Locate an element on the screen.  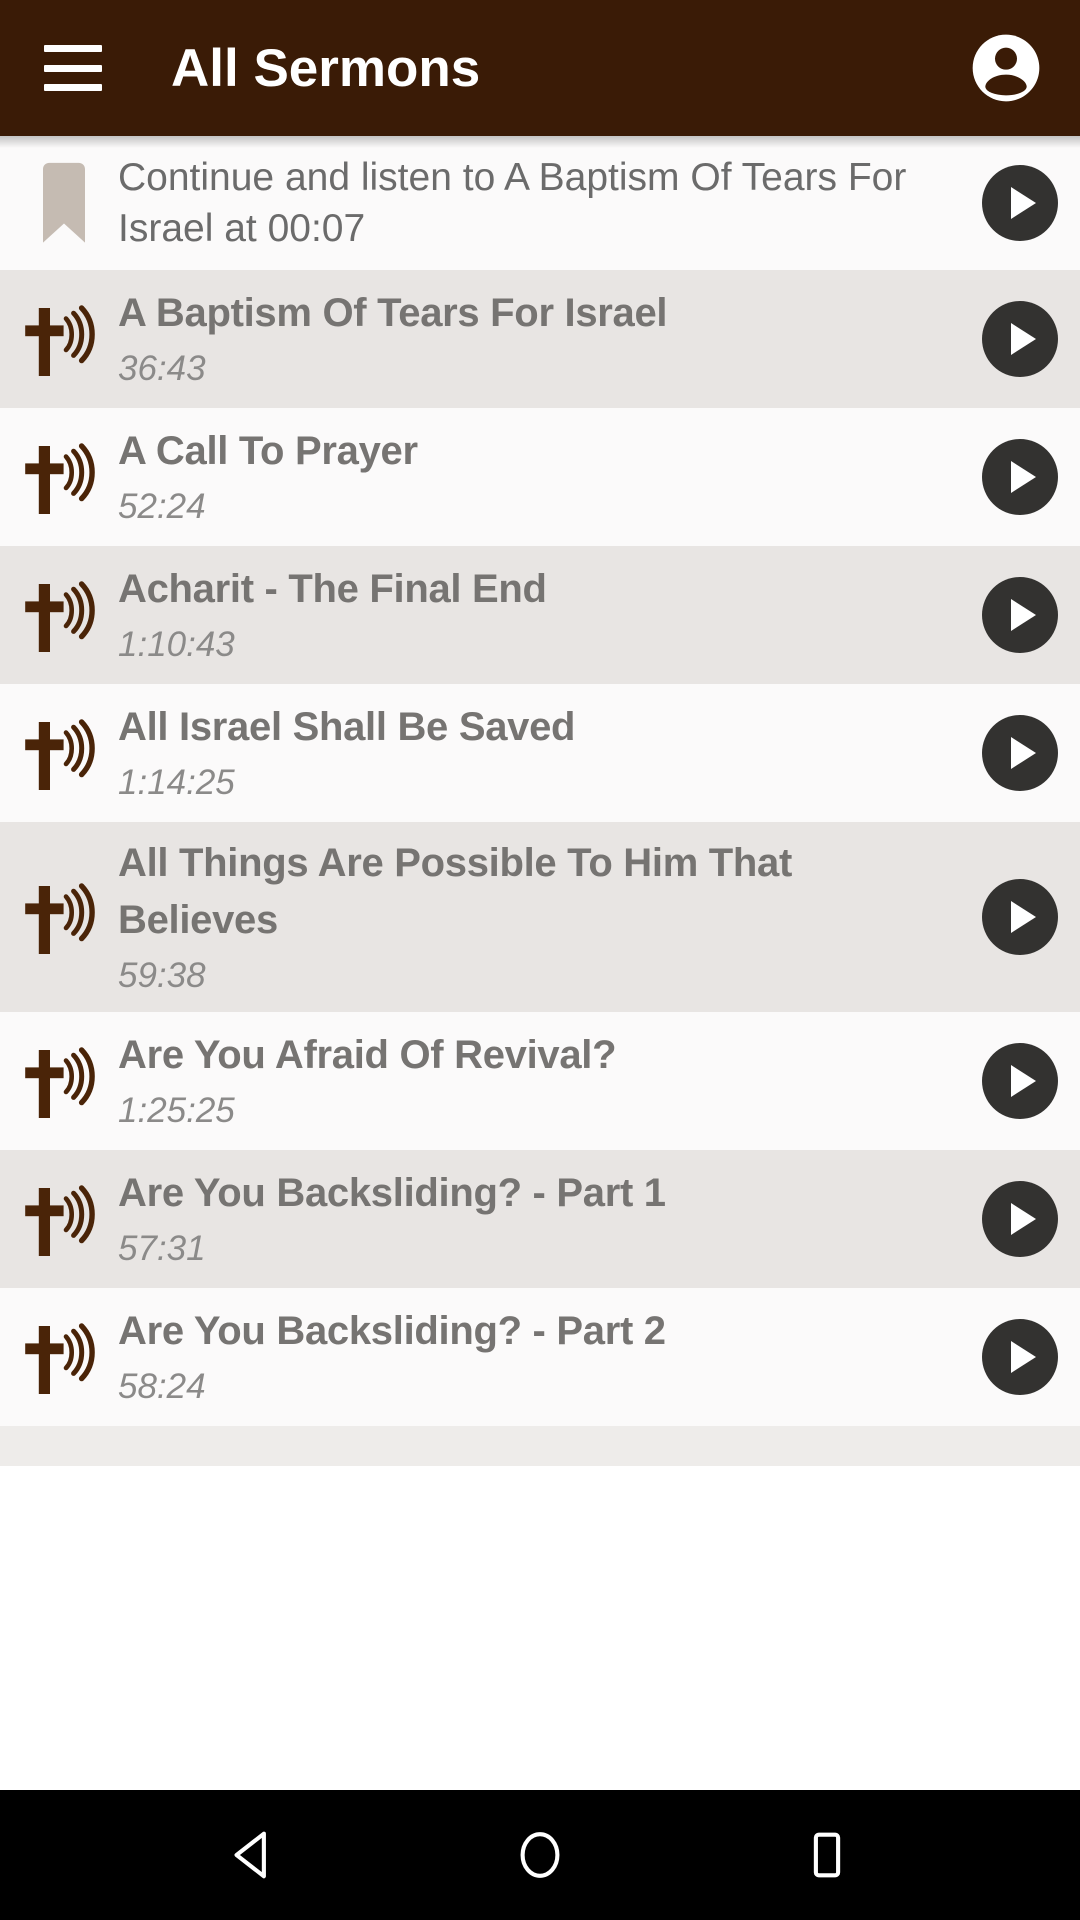
sermon-row: Are You Afraid Of Revival? 1:25:25 is located at coordinates (540, 1081).